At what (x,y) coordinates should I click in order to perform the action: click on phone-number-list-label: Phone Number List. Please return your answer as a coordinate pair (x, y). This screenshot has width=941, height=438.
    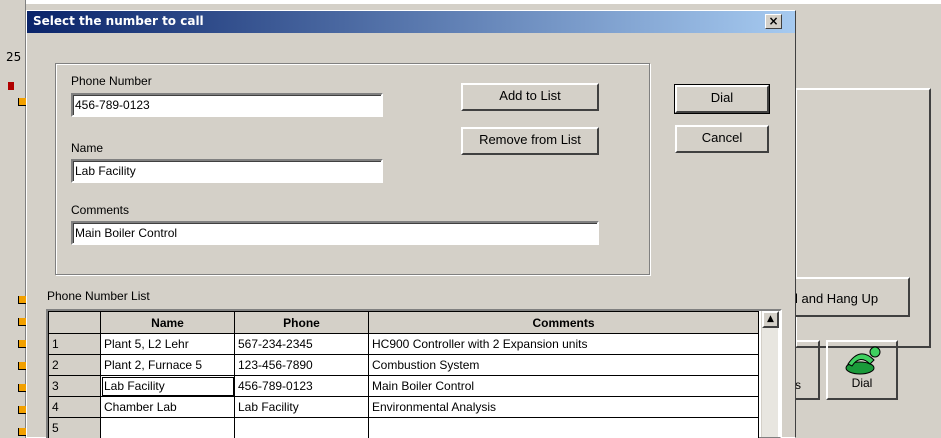
    Looking at the image, I should click on (98, 296).